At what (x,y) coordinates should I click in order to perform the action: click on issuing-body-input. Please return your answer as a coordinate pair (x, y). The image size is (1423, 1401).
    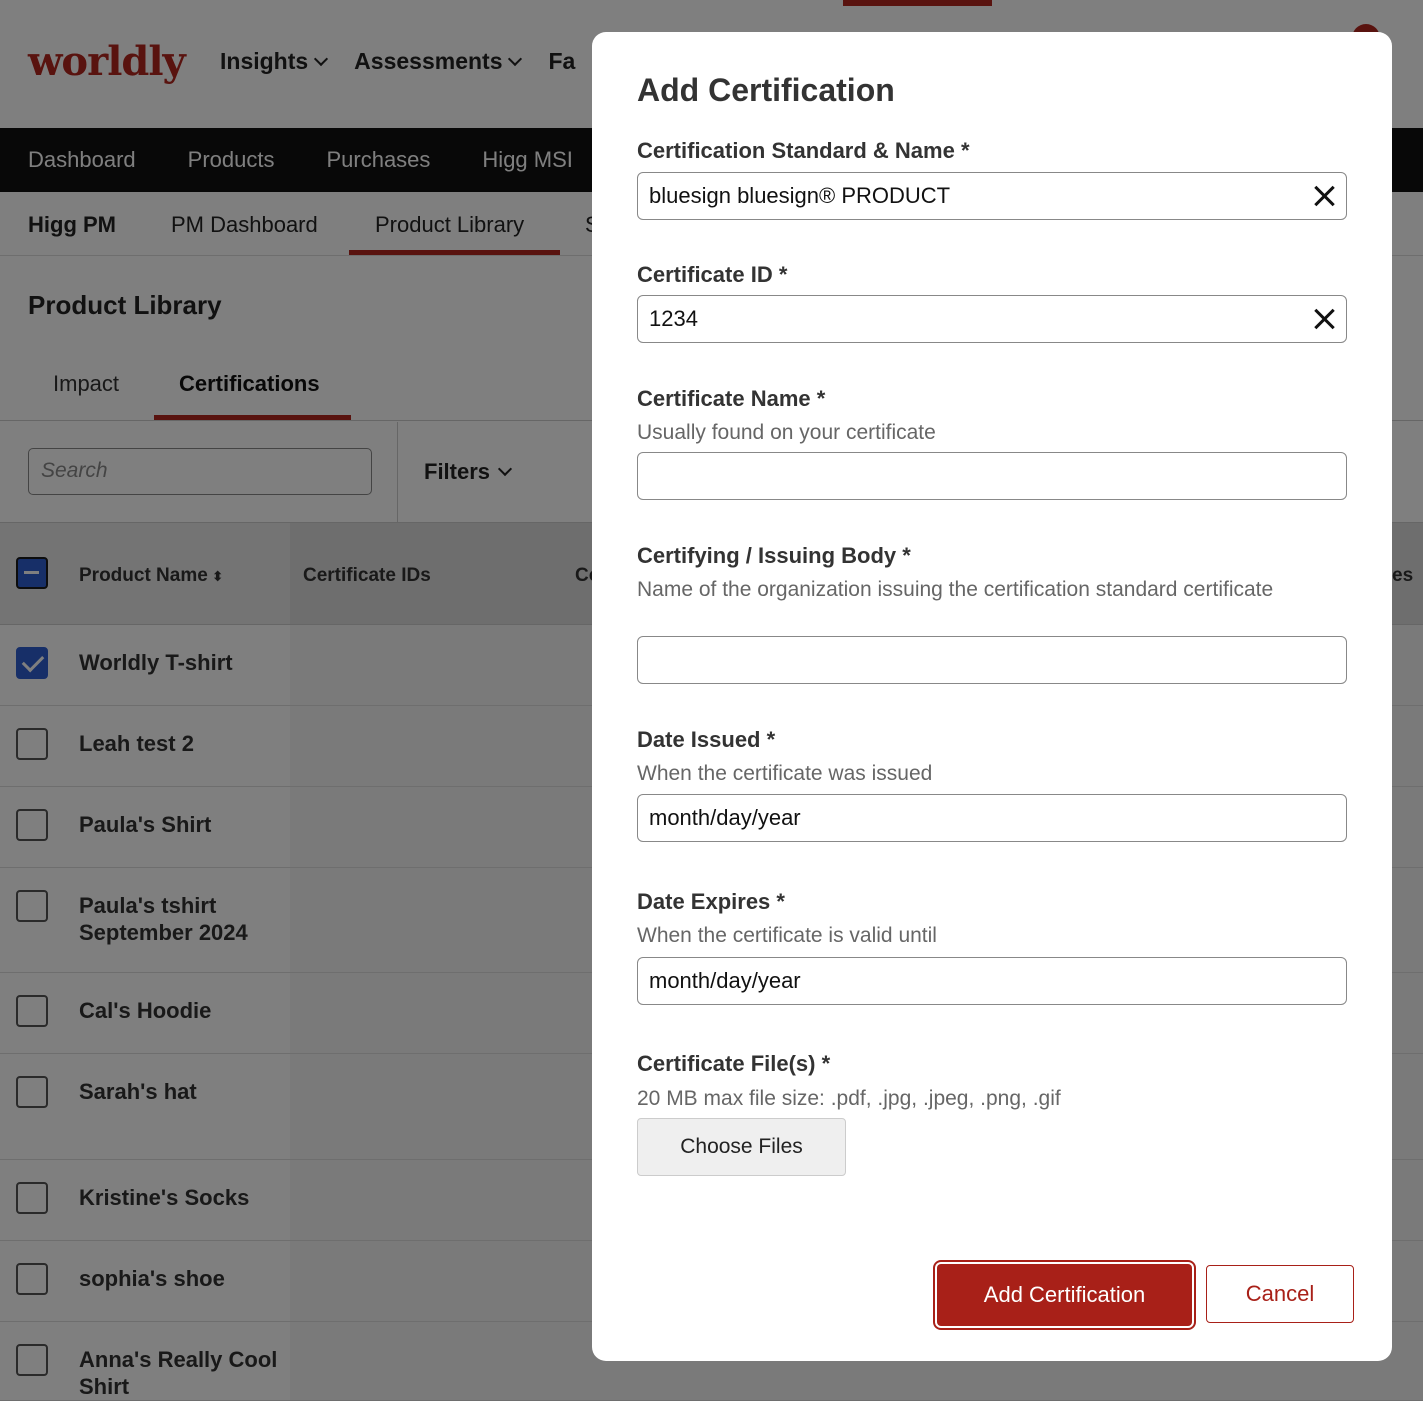
    Looking at the image, I should click on (992, 660).